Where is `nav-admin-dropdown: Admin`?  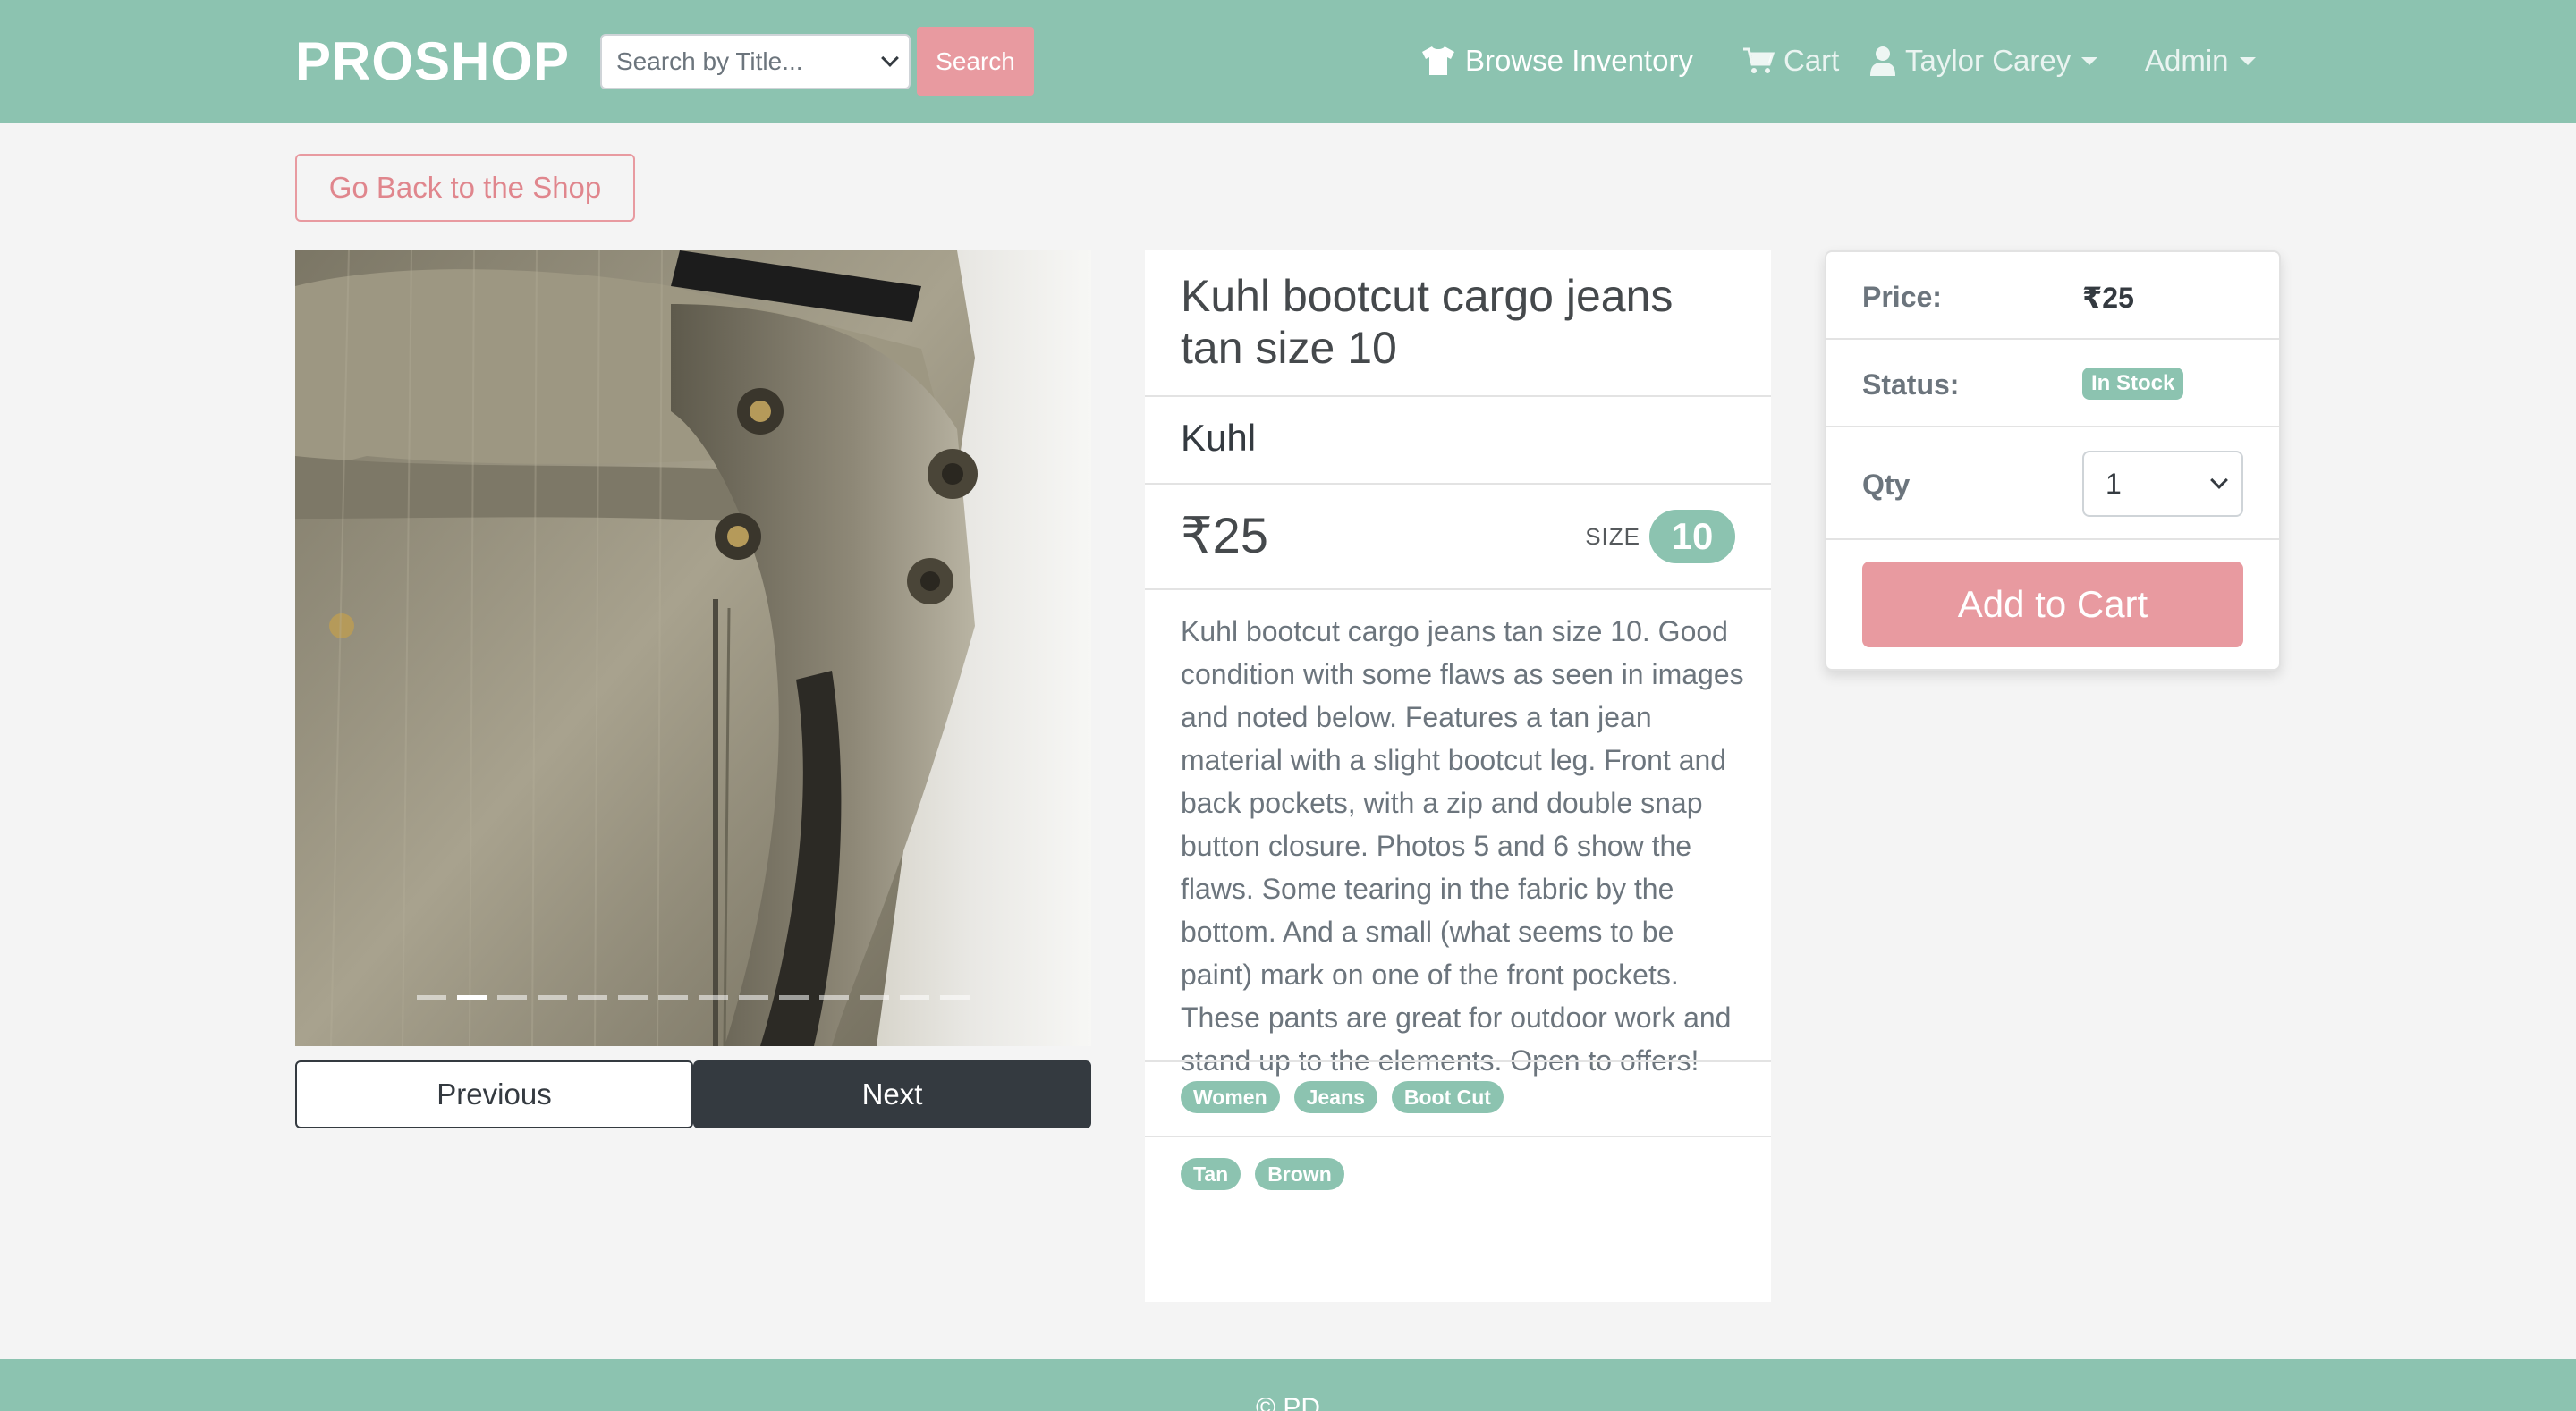 nav-admin-dropdown: Admin is located at coordinates (2200, 61).